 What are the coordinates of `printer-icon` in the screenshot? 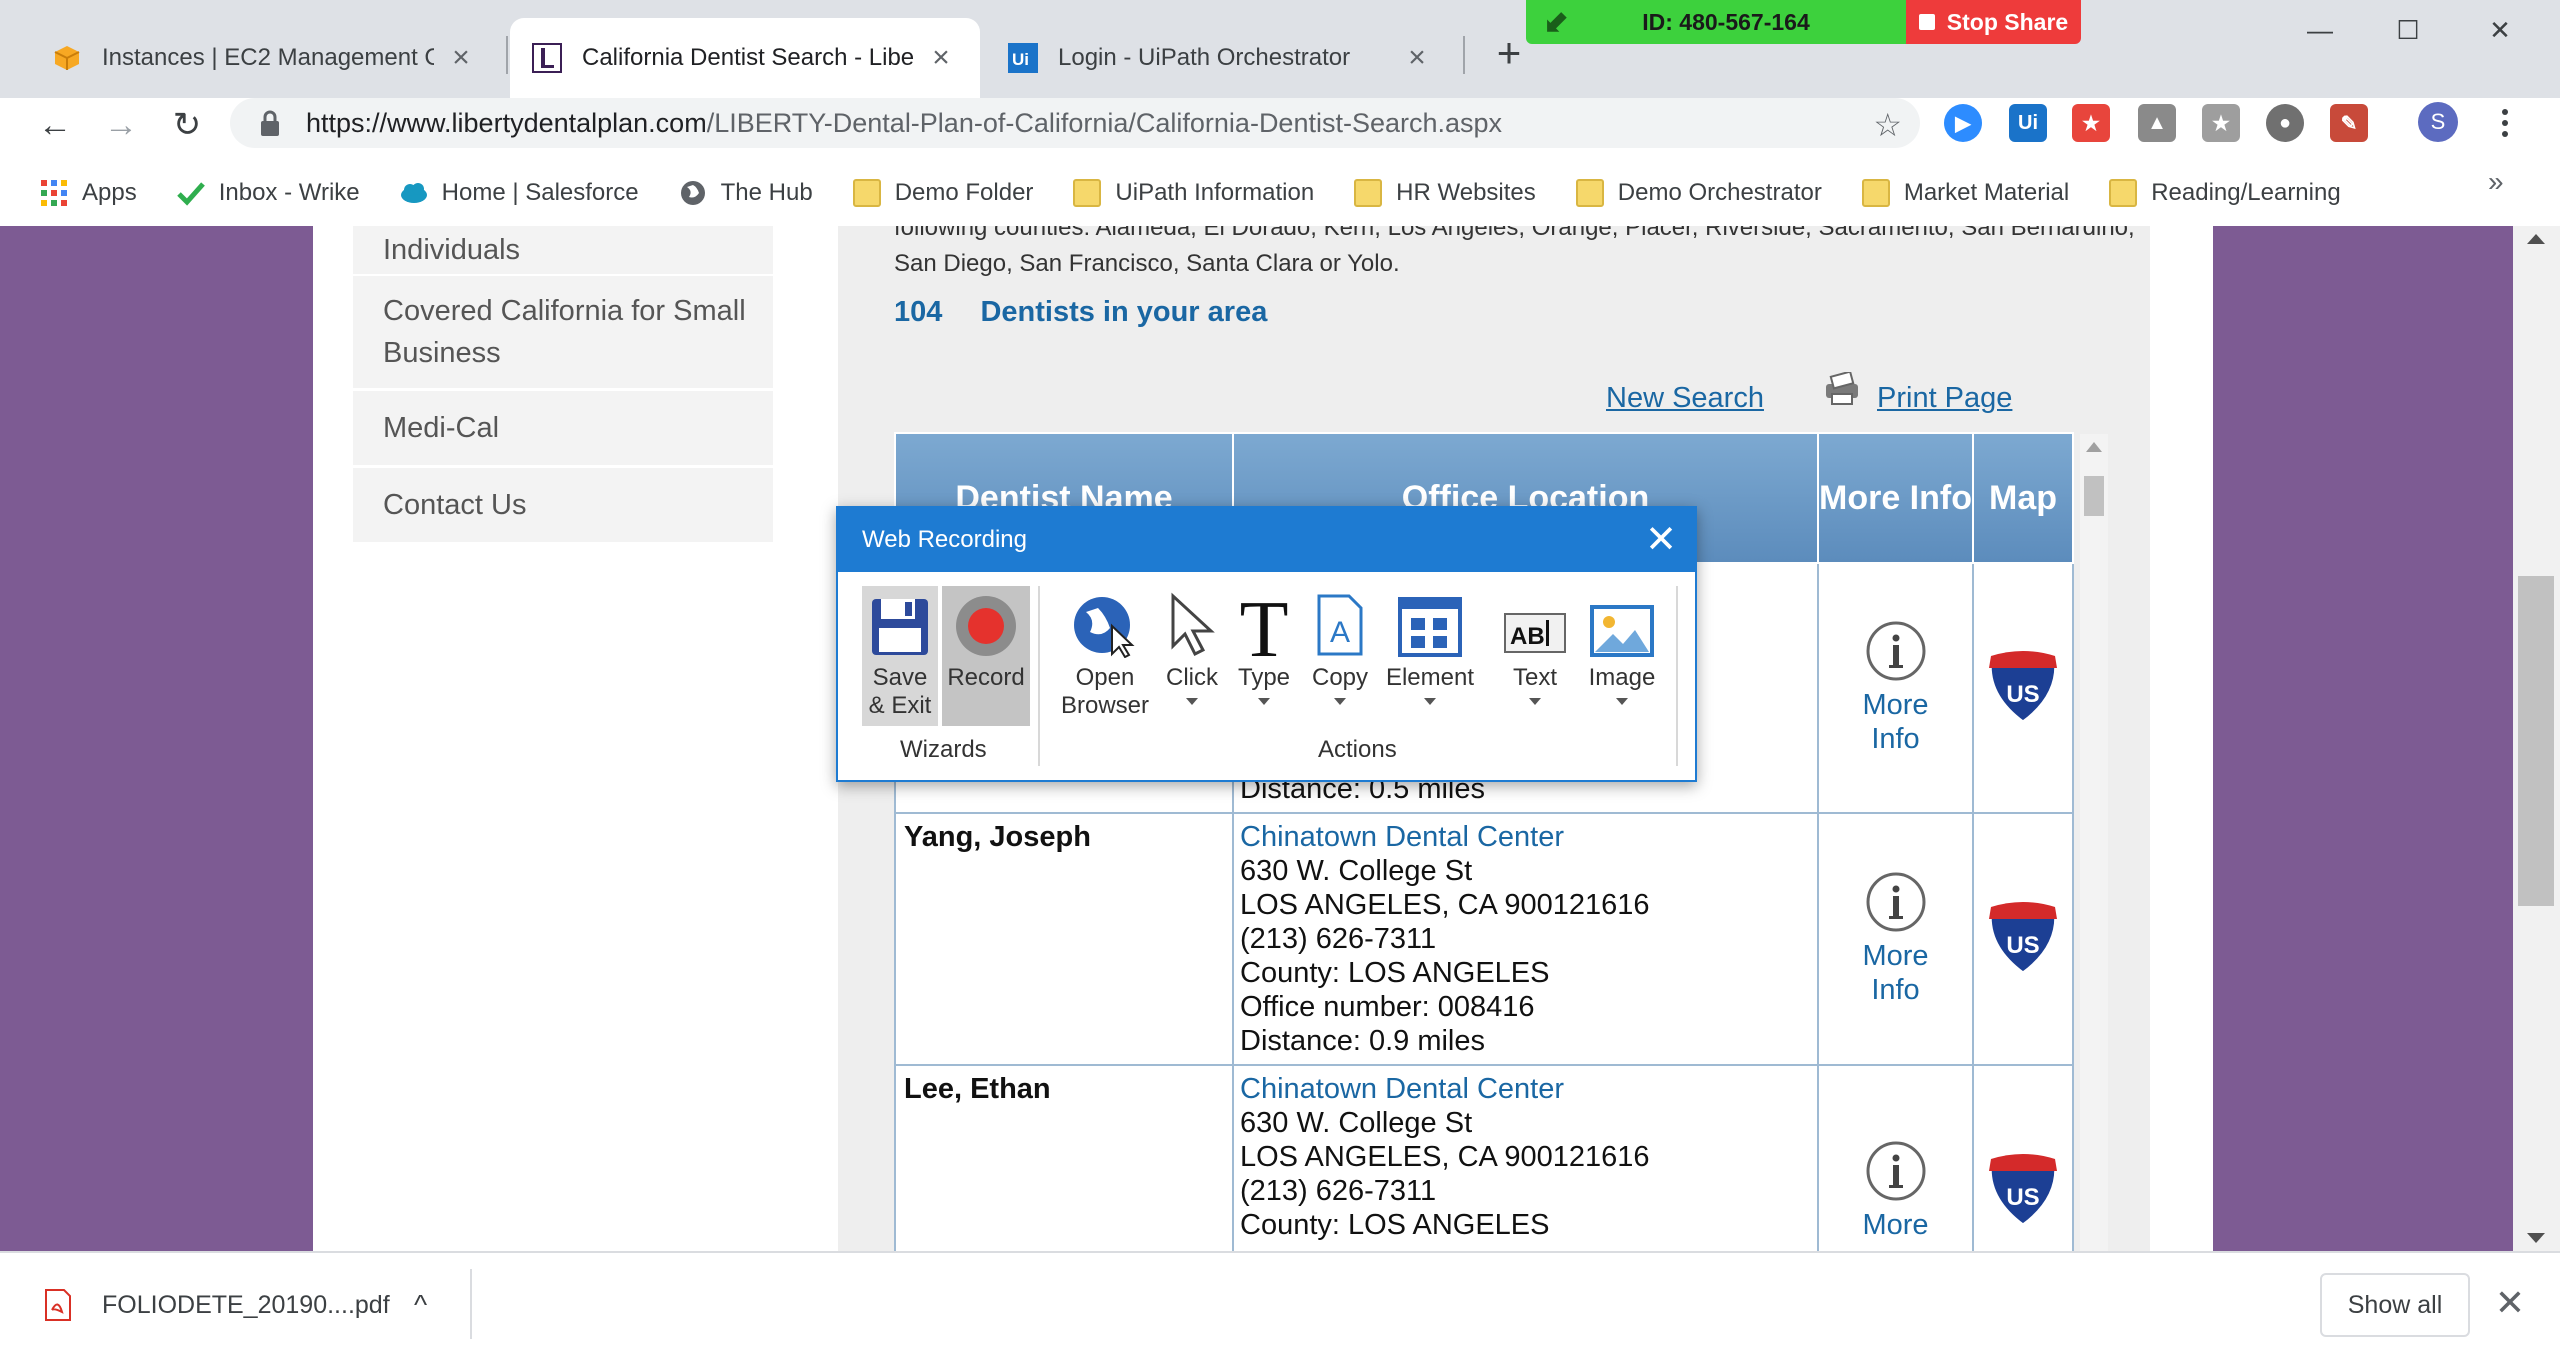 It's located at (1842, 390).